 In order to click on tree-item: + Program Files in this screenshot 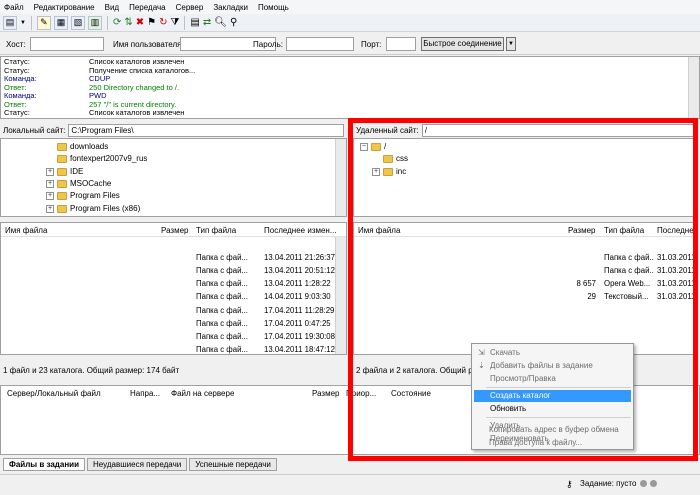, I will do `click(83, 196)`.